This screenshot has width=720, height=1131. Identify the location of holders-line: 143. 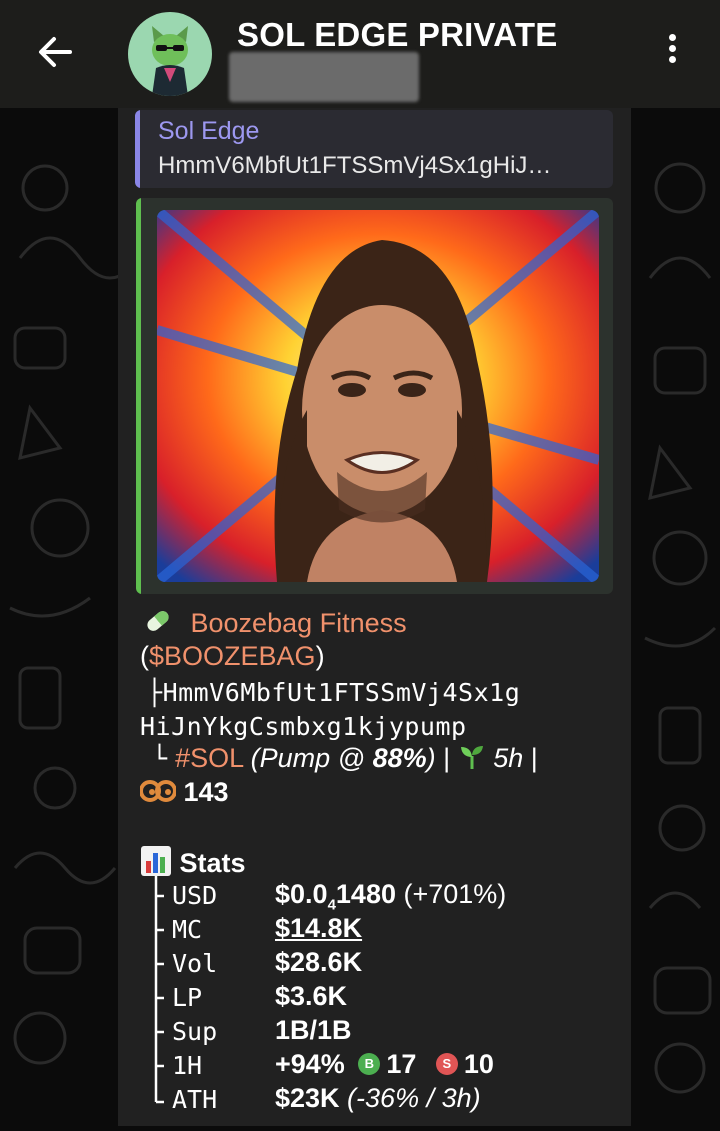
(184, 792).